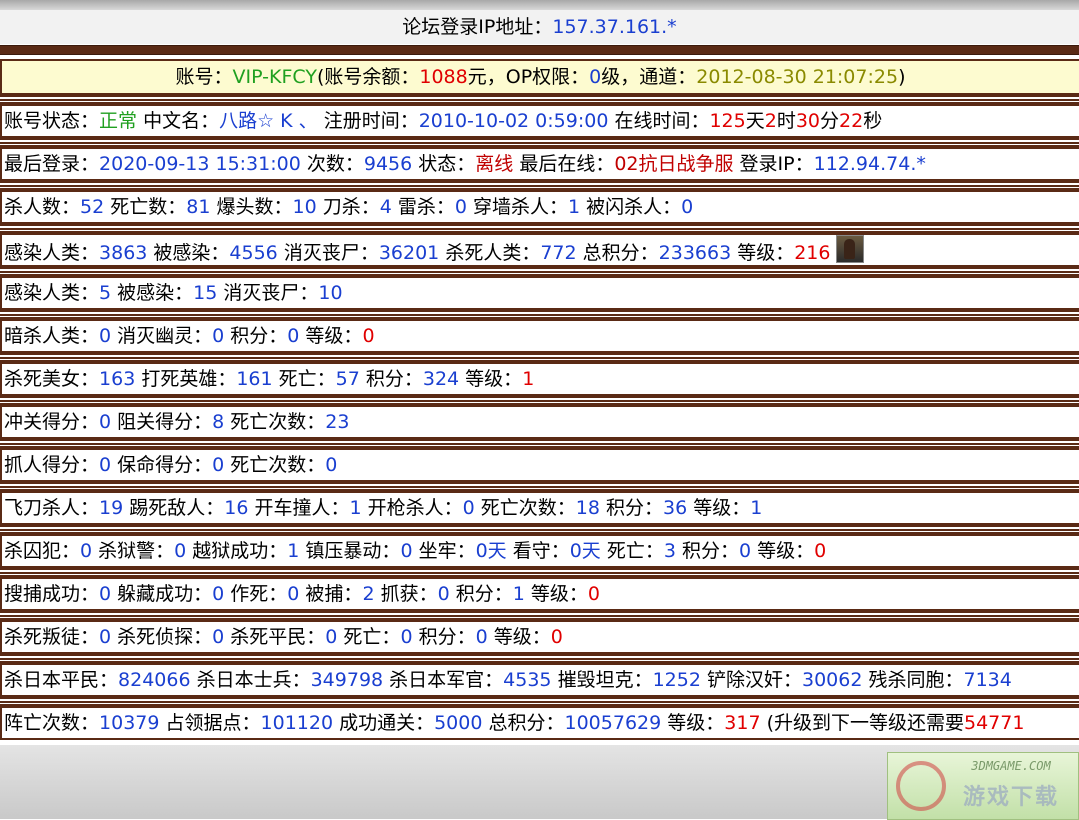  What do you see at coordinates (385, 207) in the screenshot?
I see `stat-value: 4` at bounding box center [385, 207].